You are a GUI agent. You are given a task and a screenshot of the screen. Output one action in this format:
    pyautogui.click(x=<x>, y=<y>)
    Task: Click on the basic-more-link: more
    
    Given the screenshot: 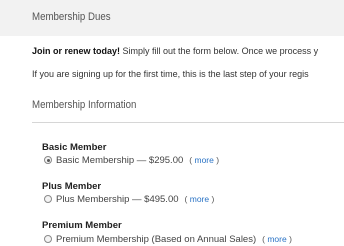 What is the action you would take?
    pyautogui.click(x=203, y=160)
    